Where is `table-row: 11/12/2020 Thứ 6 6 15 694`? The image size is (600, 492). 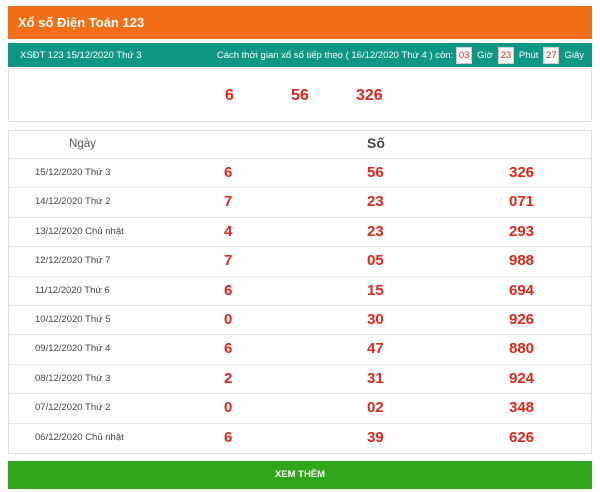 table-row: 11/12/2020 Thứ 6 6 15 694 is located at coordinates (300, 290).